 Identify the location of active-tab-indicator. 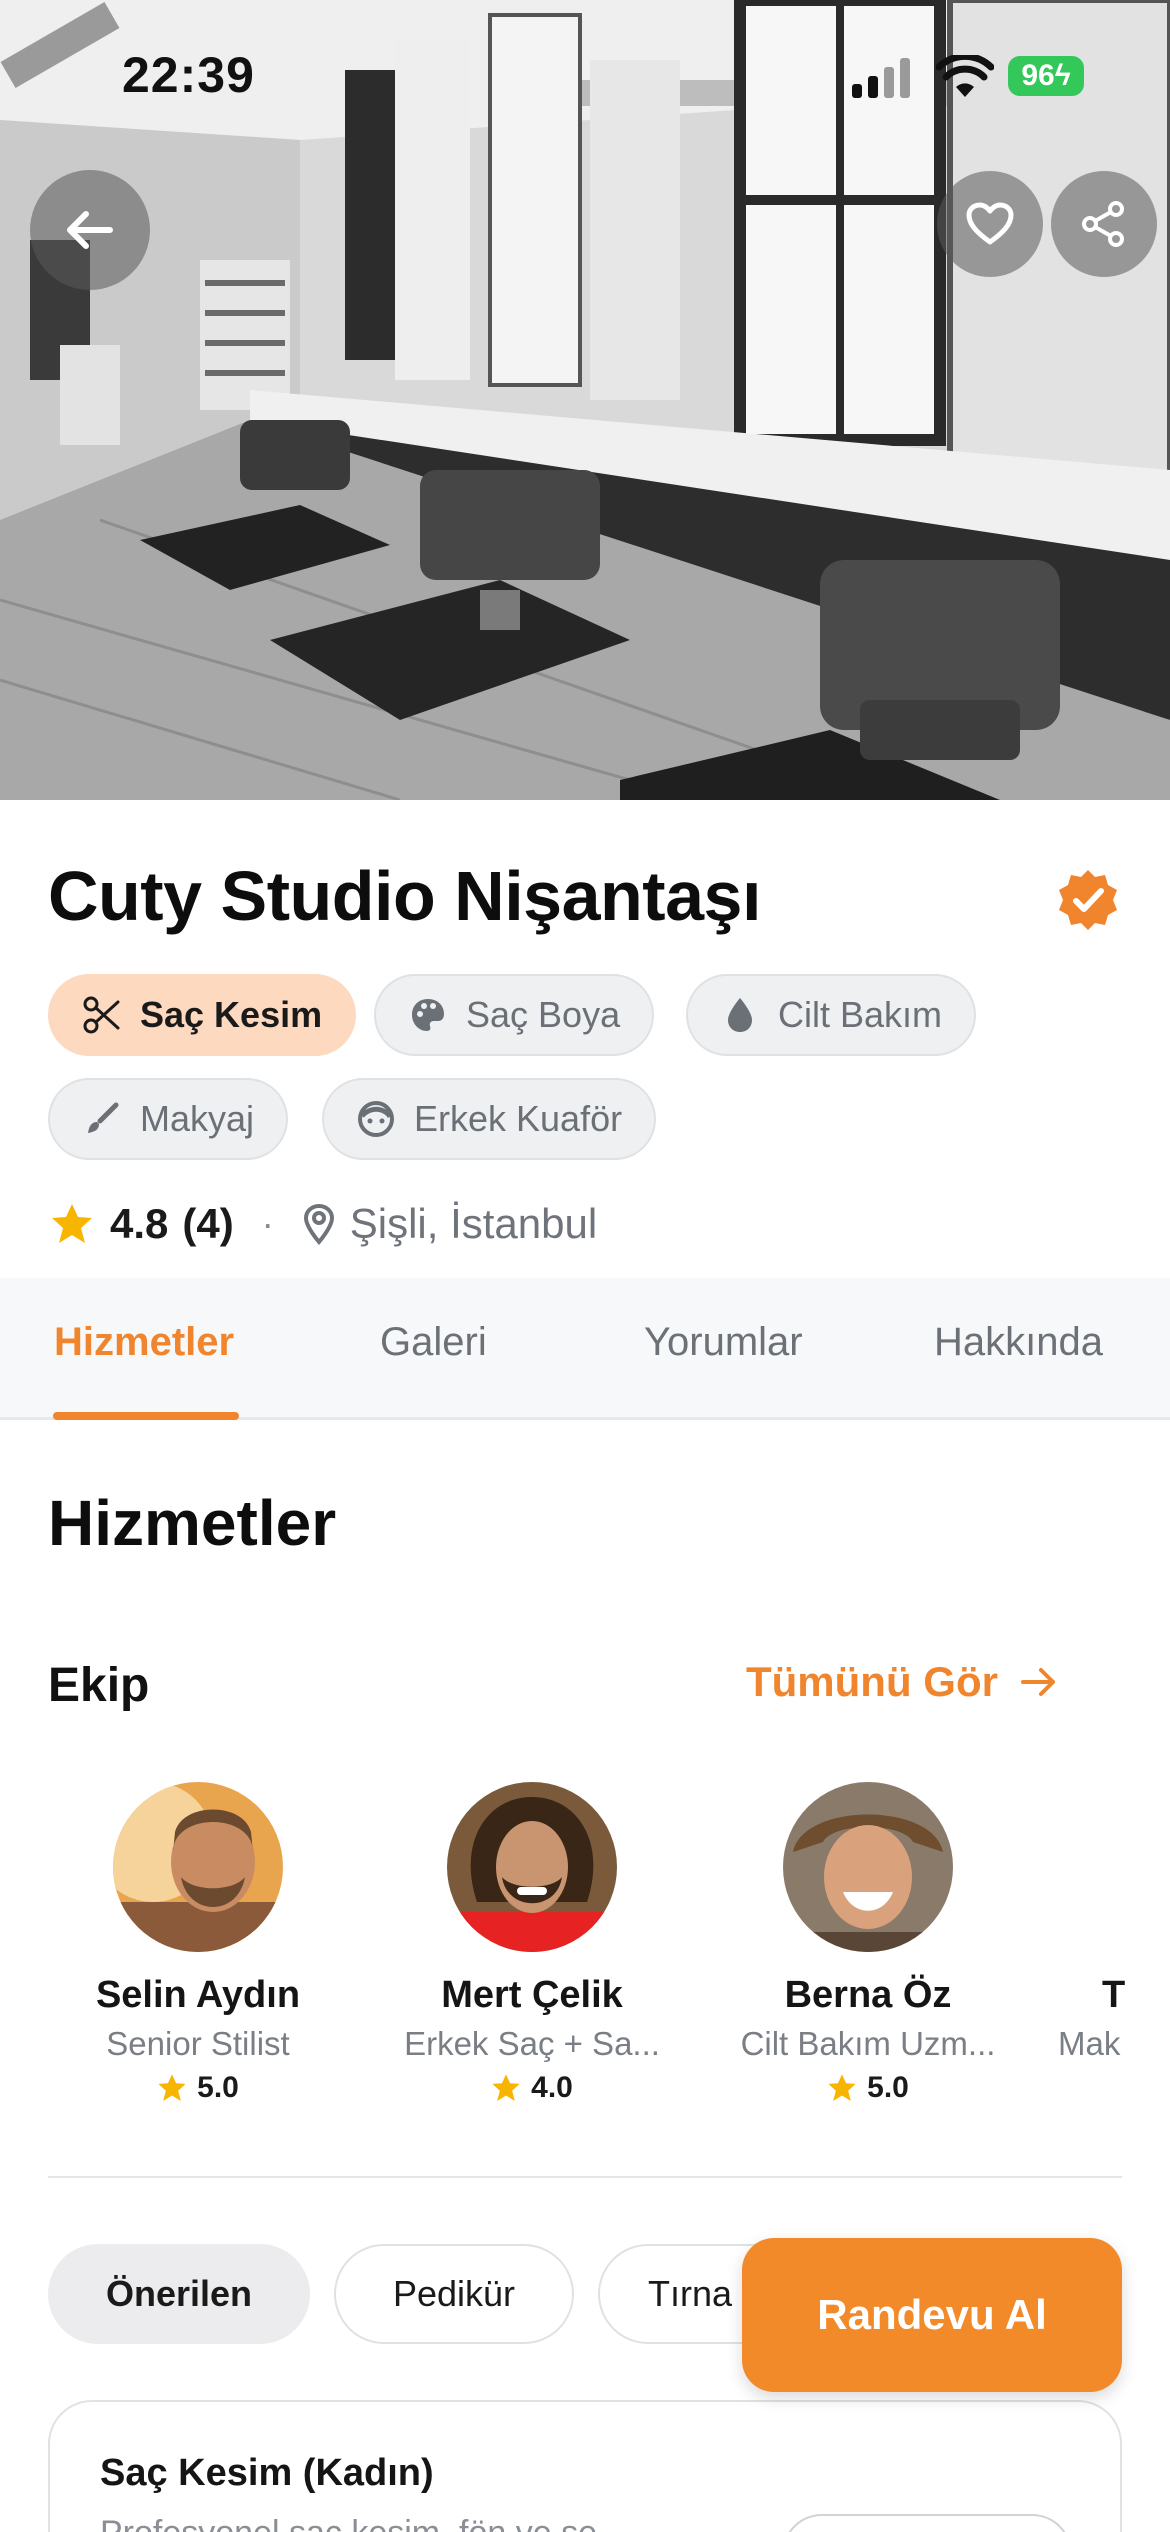
(146, 1416).